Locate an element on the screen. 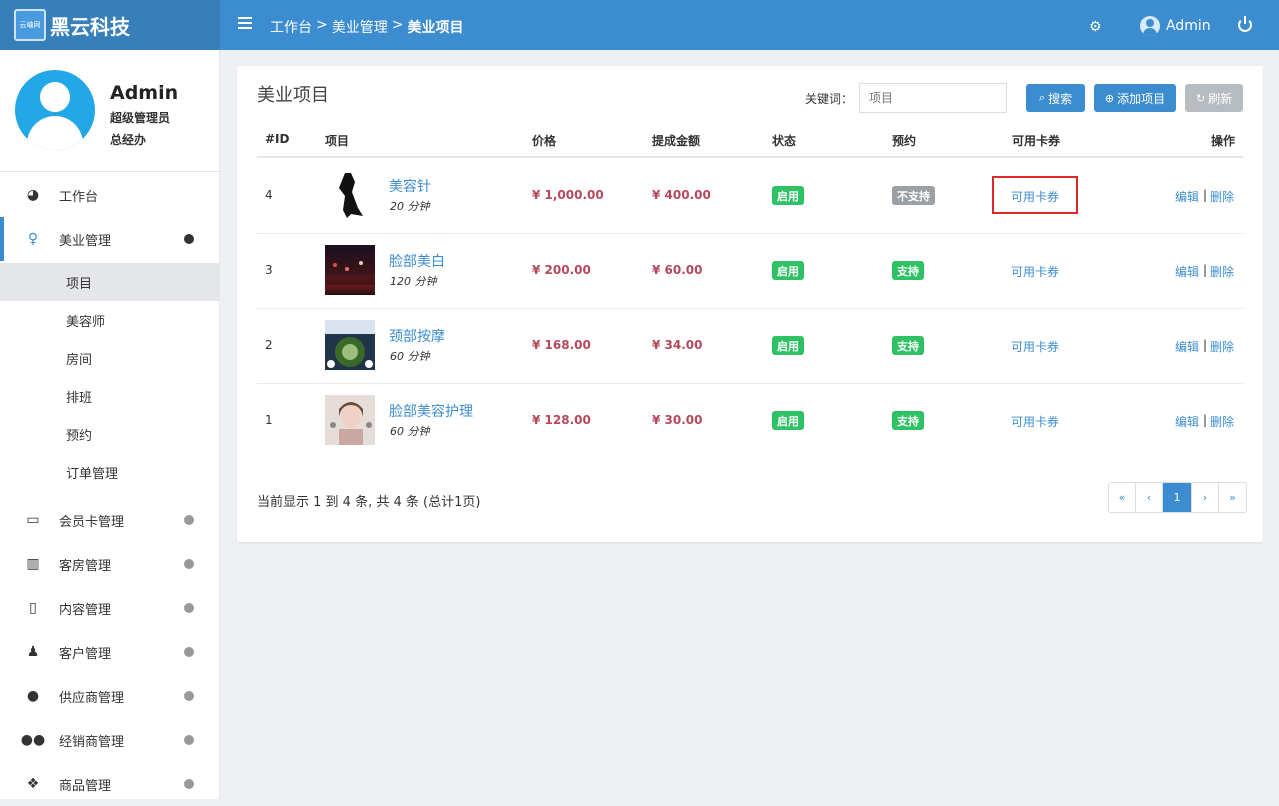 This screenshot has width=1279, height=806. sidebar-item-dashboard: ◕ 工作台 is located at coordinates (109, 195).